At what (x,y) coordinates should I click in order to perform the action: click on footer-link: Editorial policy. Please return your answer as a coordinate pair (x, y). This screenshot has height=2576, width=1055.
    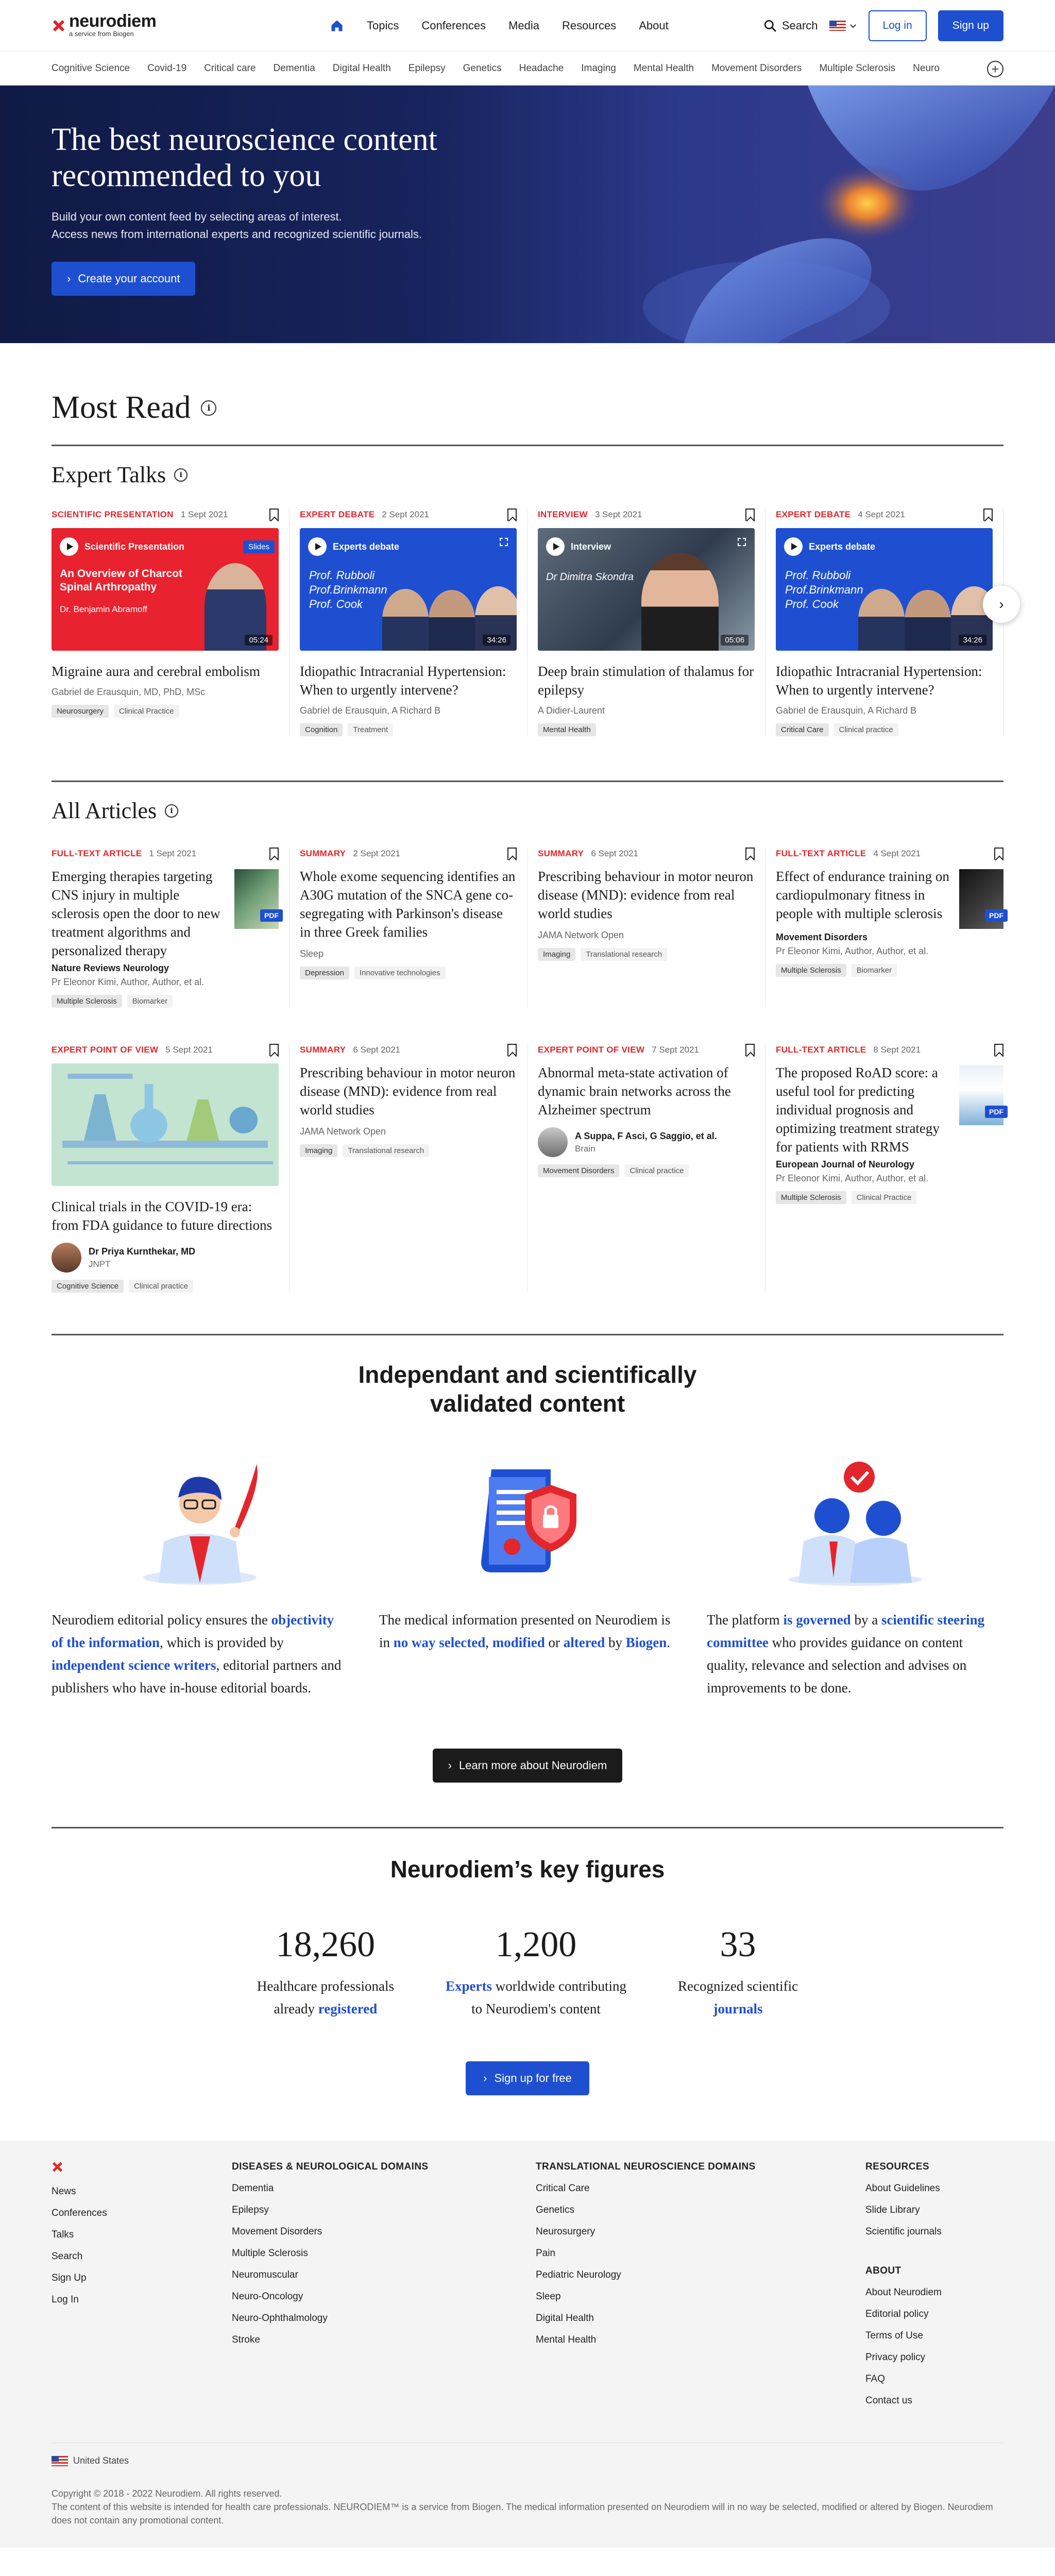
    Looking at the image, I should click on (934, 2314).